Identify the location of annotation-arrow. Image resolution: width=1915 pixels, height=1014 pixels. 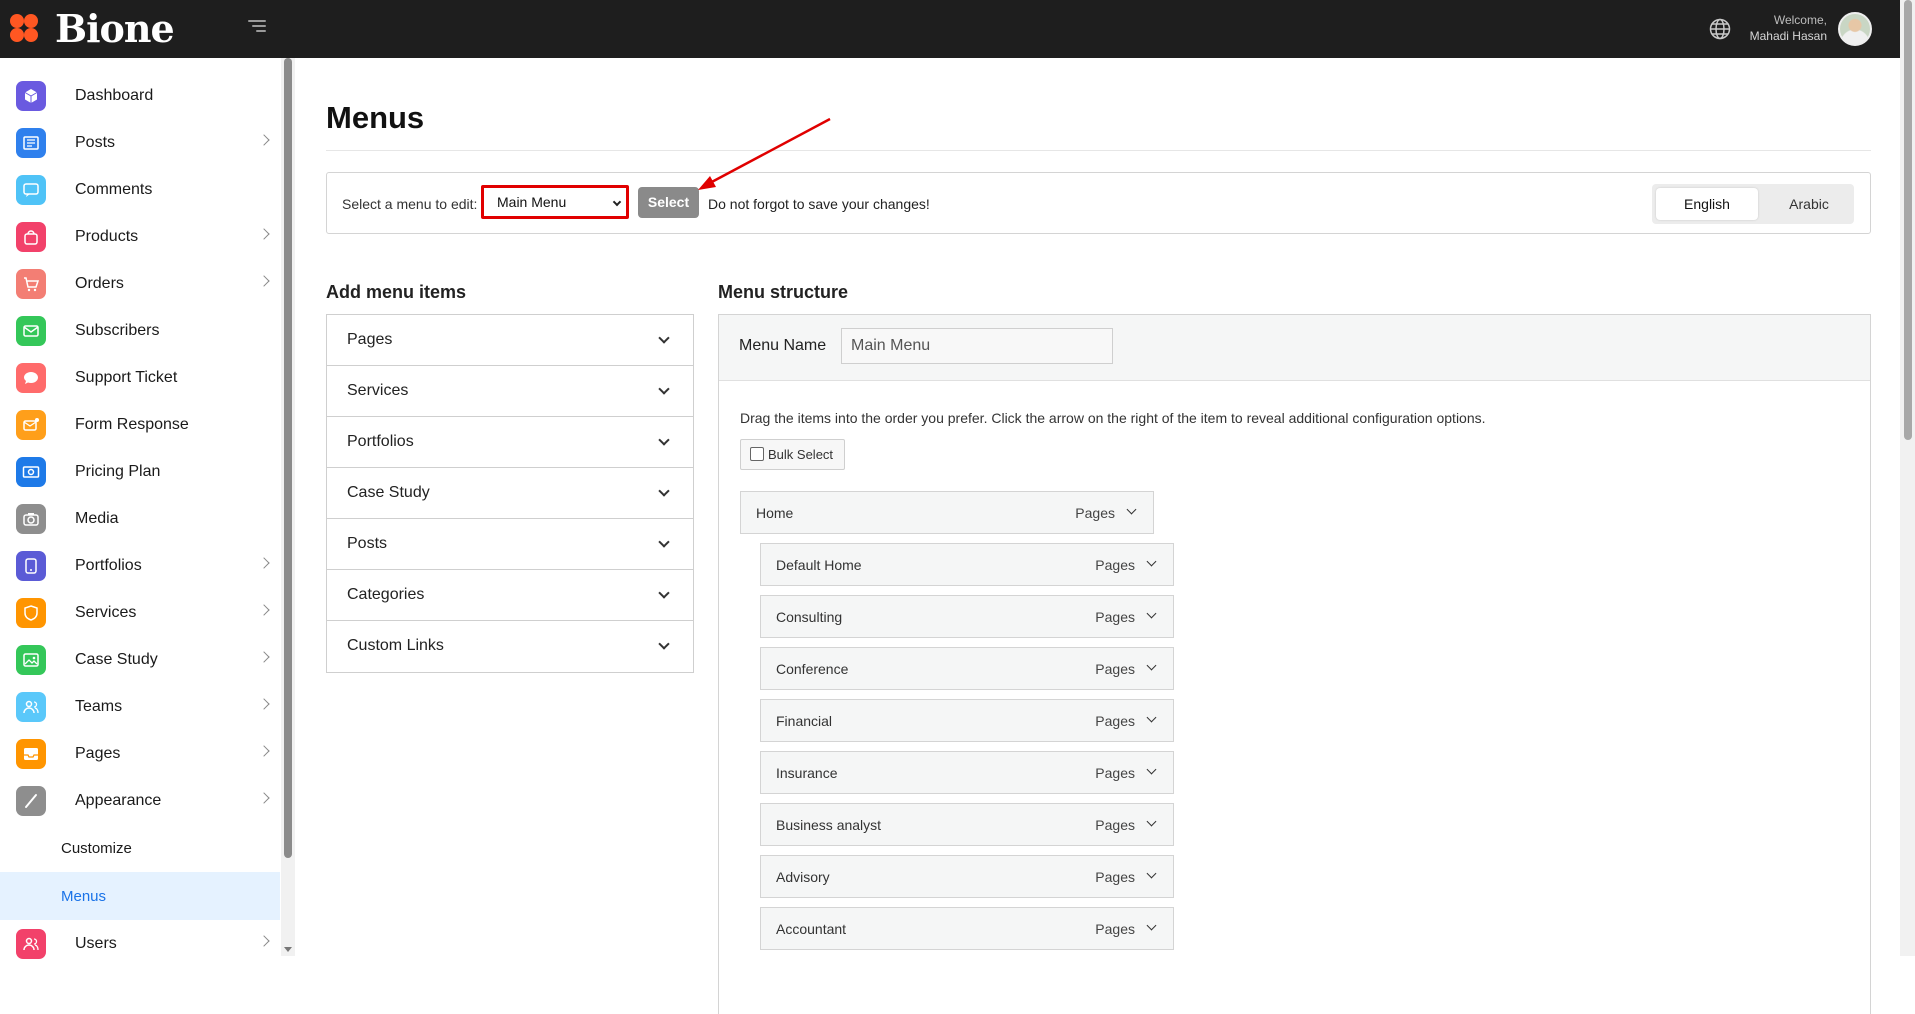
(764, 153).